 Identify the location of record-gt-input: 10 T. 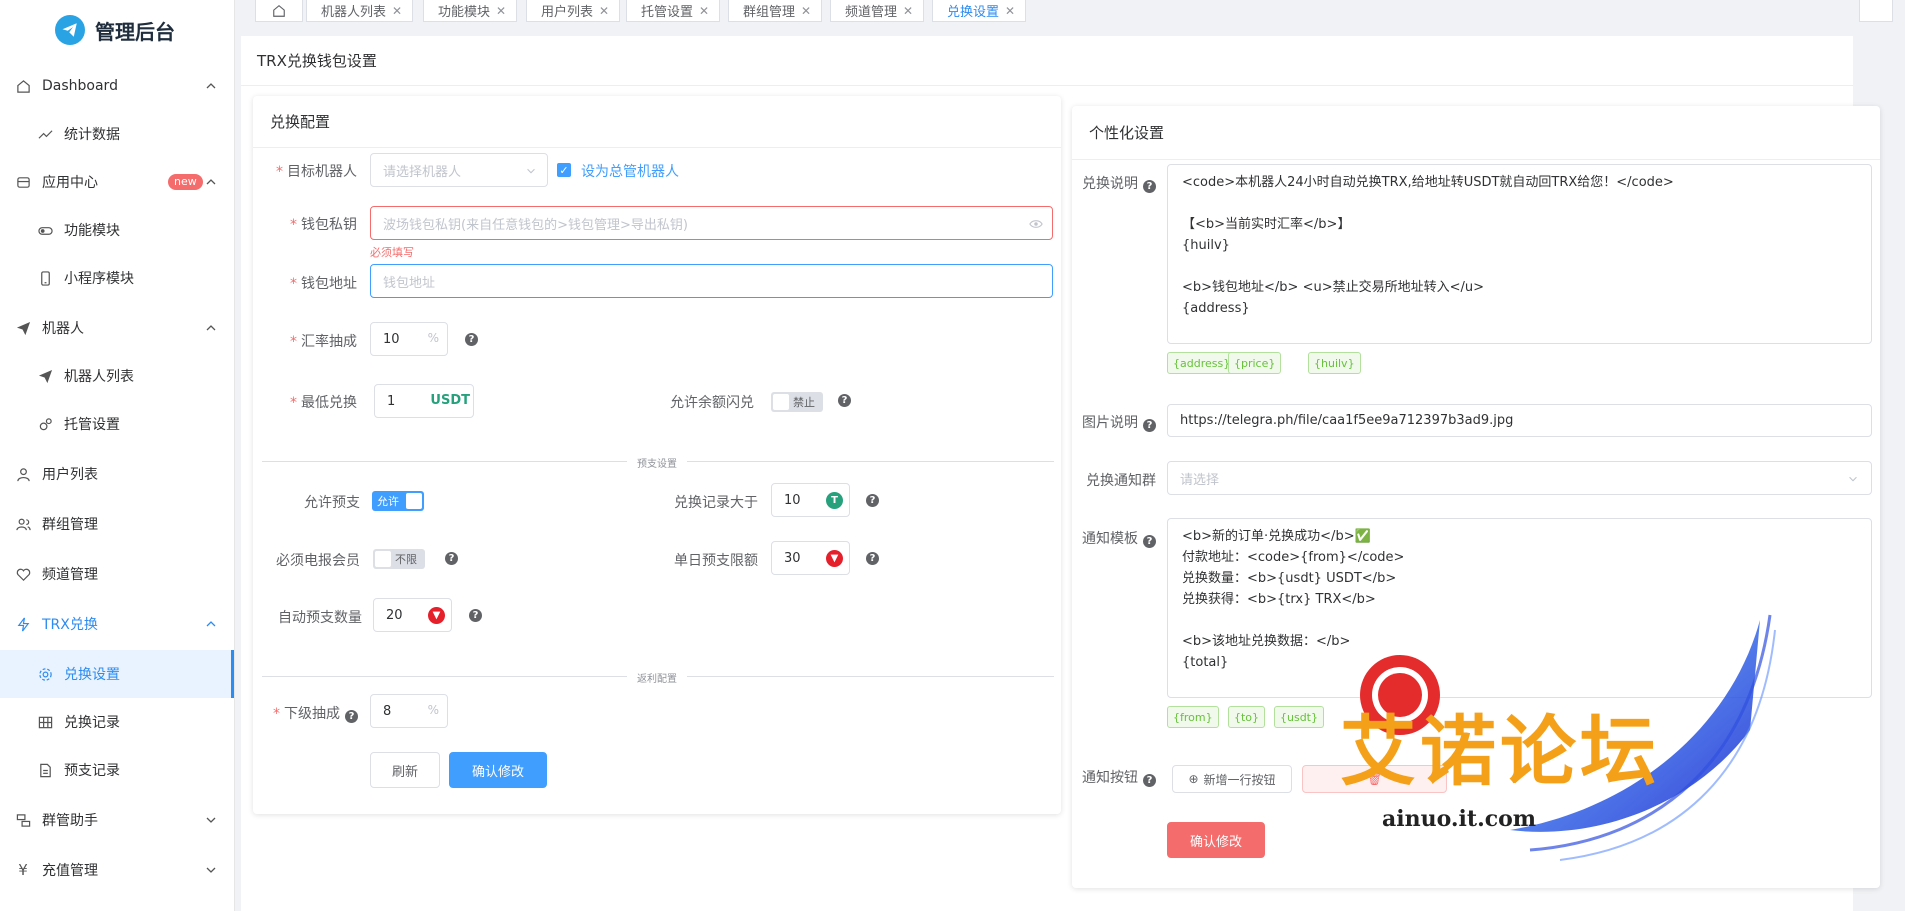
(810, 500).